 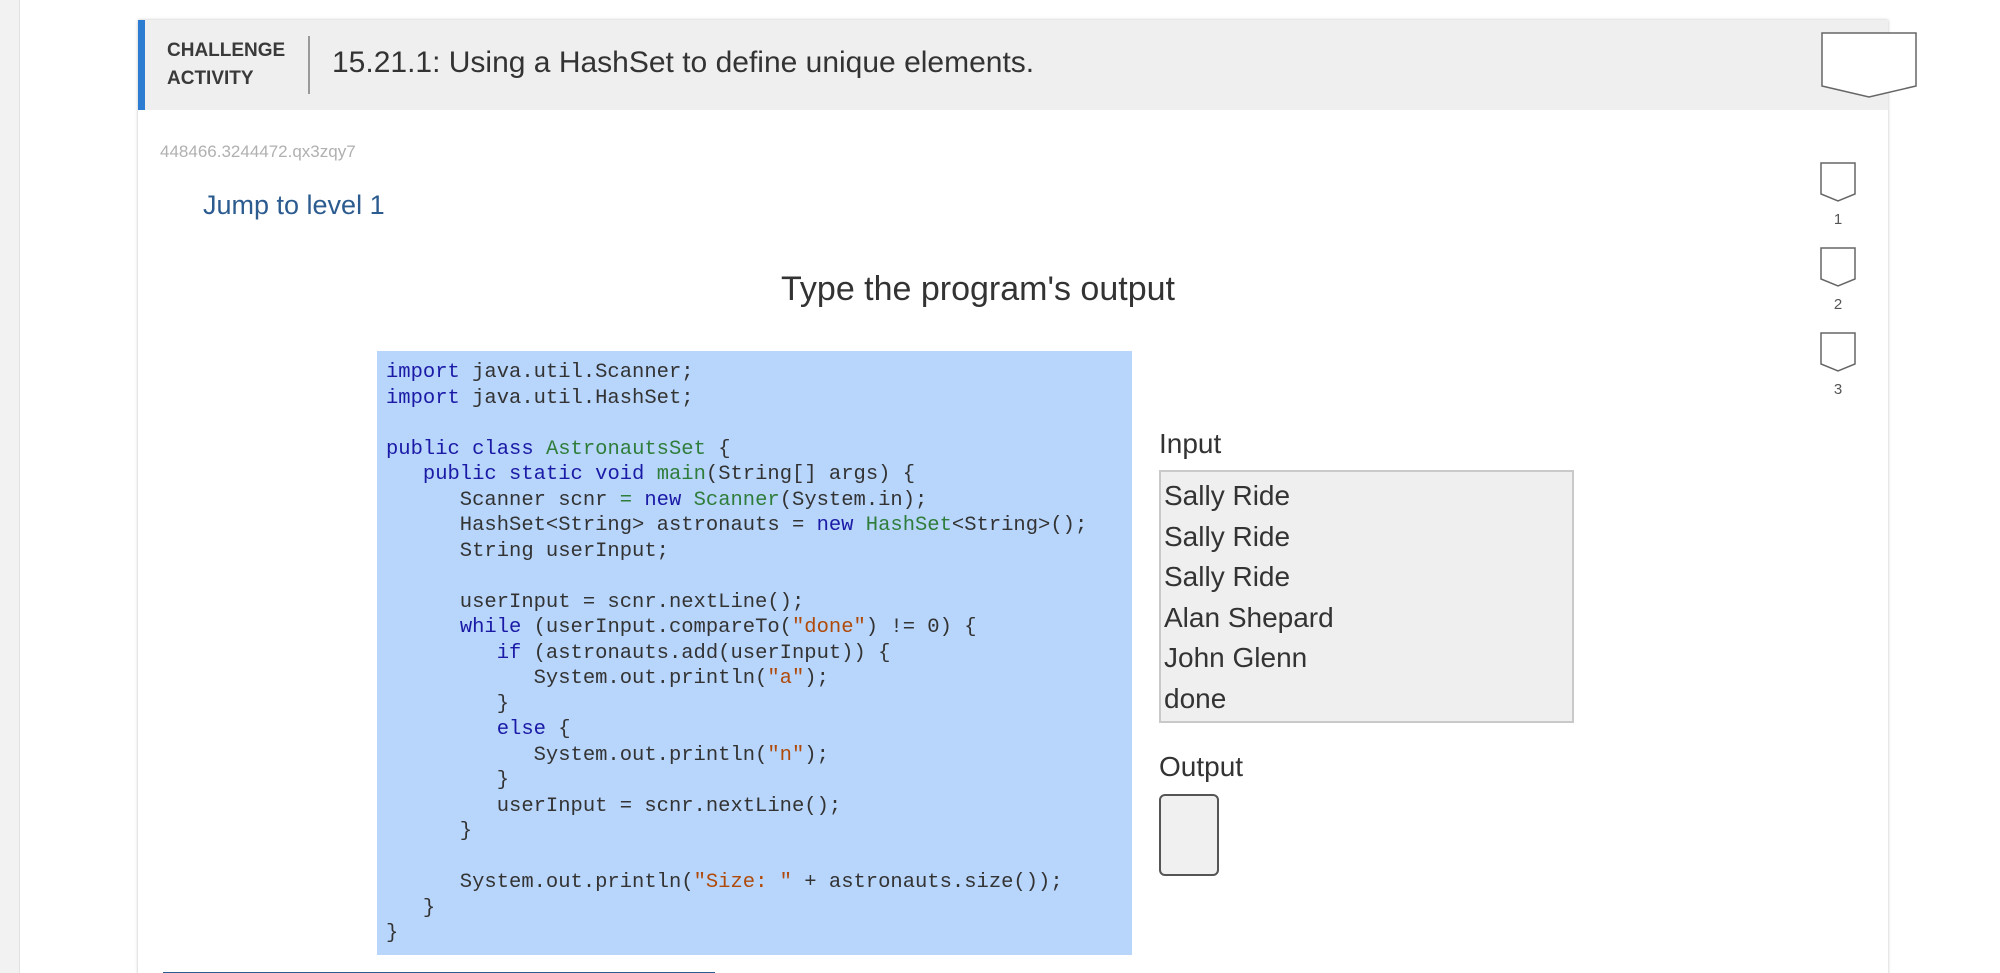 I want to click on code-line-17: }, so click(x=759, y=781).